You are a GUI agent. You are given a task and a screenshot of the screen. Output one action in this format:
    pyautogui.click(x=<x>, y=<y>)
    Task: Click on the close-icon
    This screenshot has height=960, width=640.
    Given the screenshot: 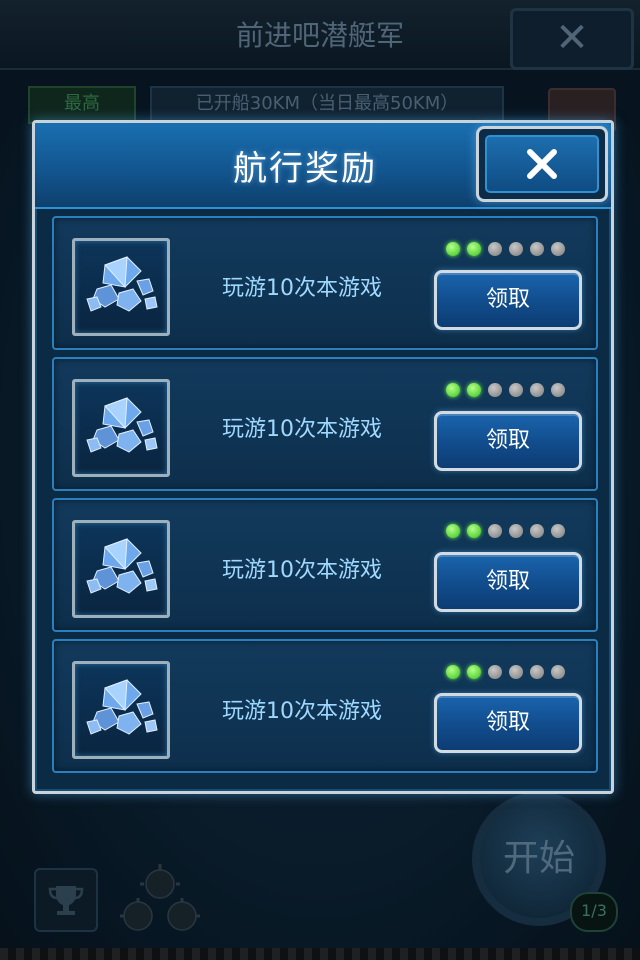 What is the action you would take?
    pyautogui.click(x=542, y=164)
    